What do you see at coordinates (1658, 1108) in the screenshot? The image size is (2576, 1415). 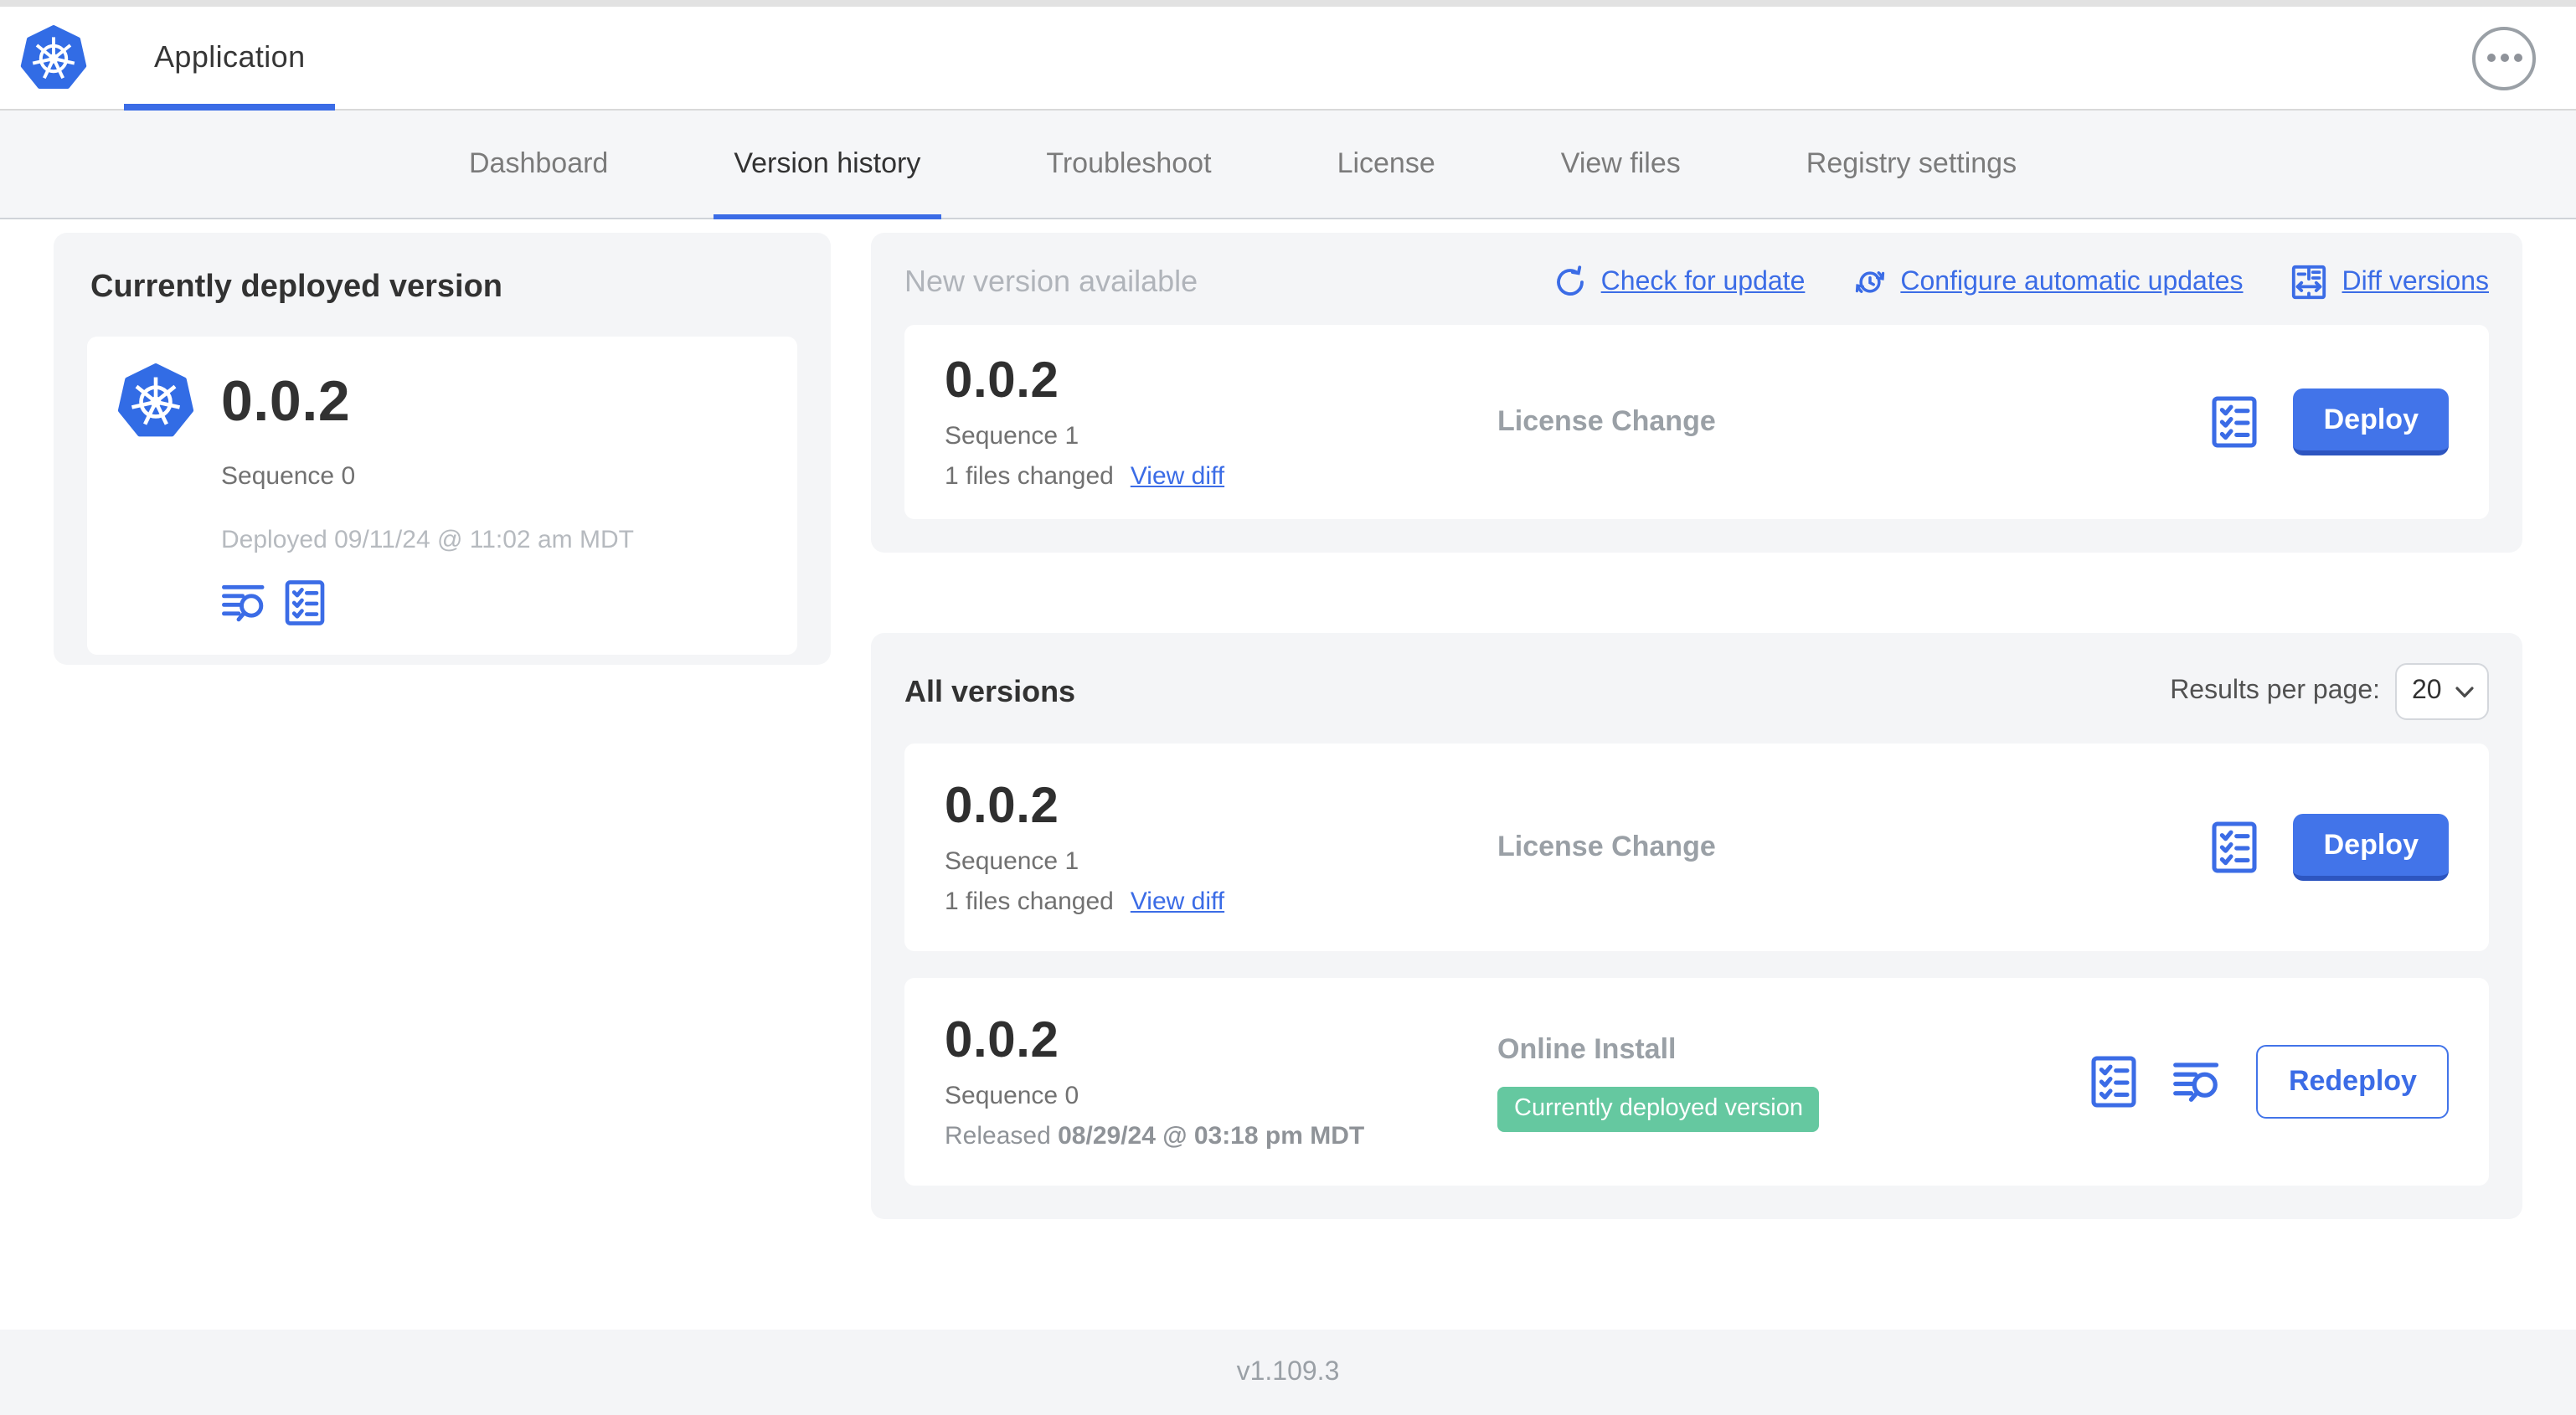 I see `currently-deployed-badge: Currently deployed version` at bounding box center [1658, 1108].